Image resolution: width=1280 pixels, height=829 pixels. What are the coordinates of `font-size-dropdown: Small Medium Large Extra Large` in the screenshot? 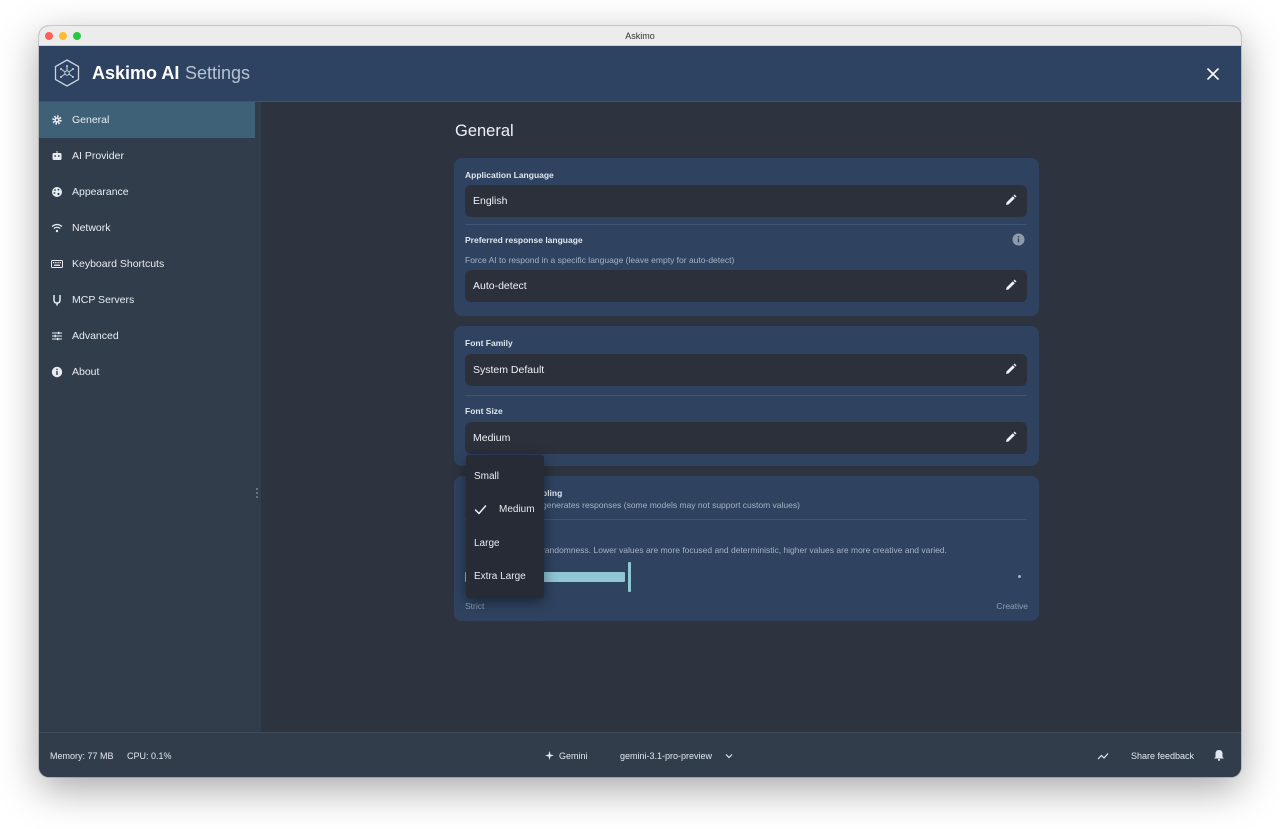 It's located at (505, 526).